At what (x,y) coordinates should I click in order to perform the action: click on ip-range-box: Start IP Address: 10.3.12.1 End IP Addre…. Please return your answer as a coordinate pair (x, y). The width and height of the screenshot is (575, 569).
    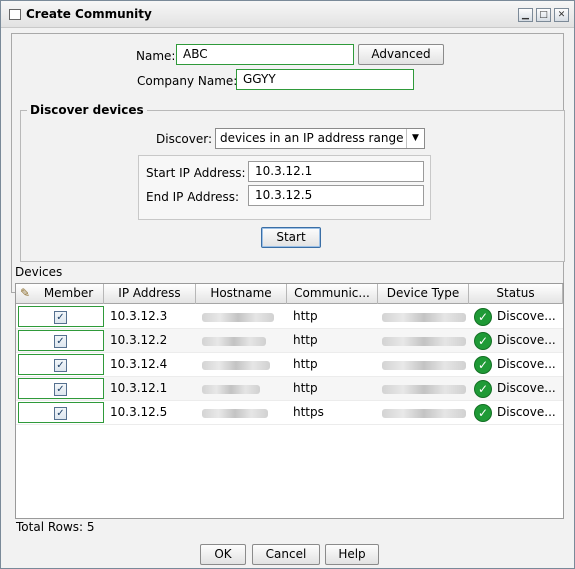
    Looking at the image, I should click on (284, 187).